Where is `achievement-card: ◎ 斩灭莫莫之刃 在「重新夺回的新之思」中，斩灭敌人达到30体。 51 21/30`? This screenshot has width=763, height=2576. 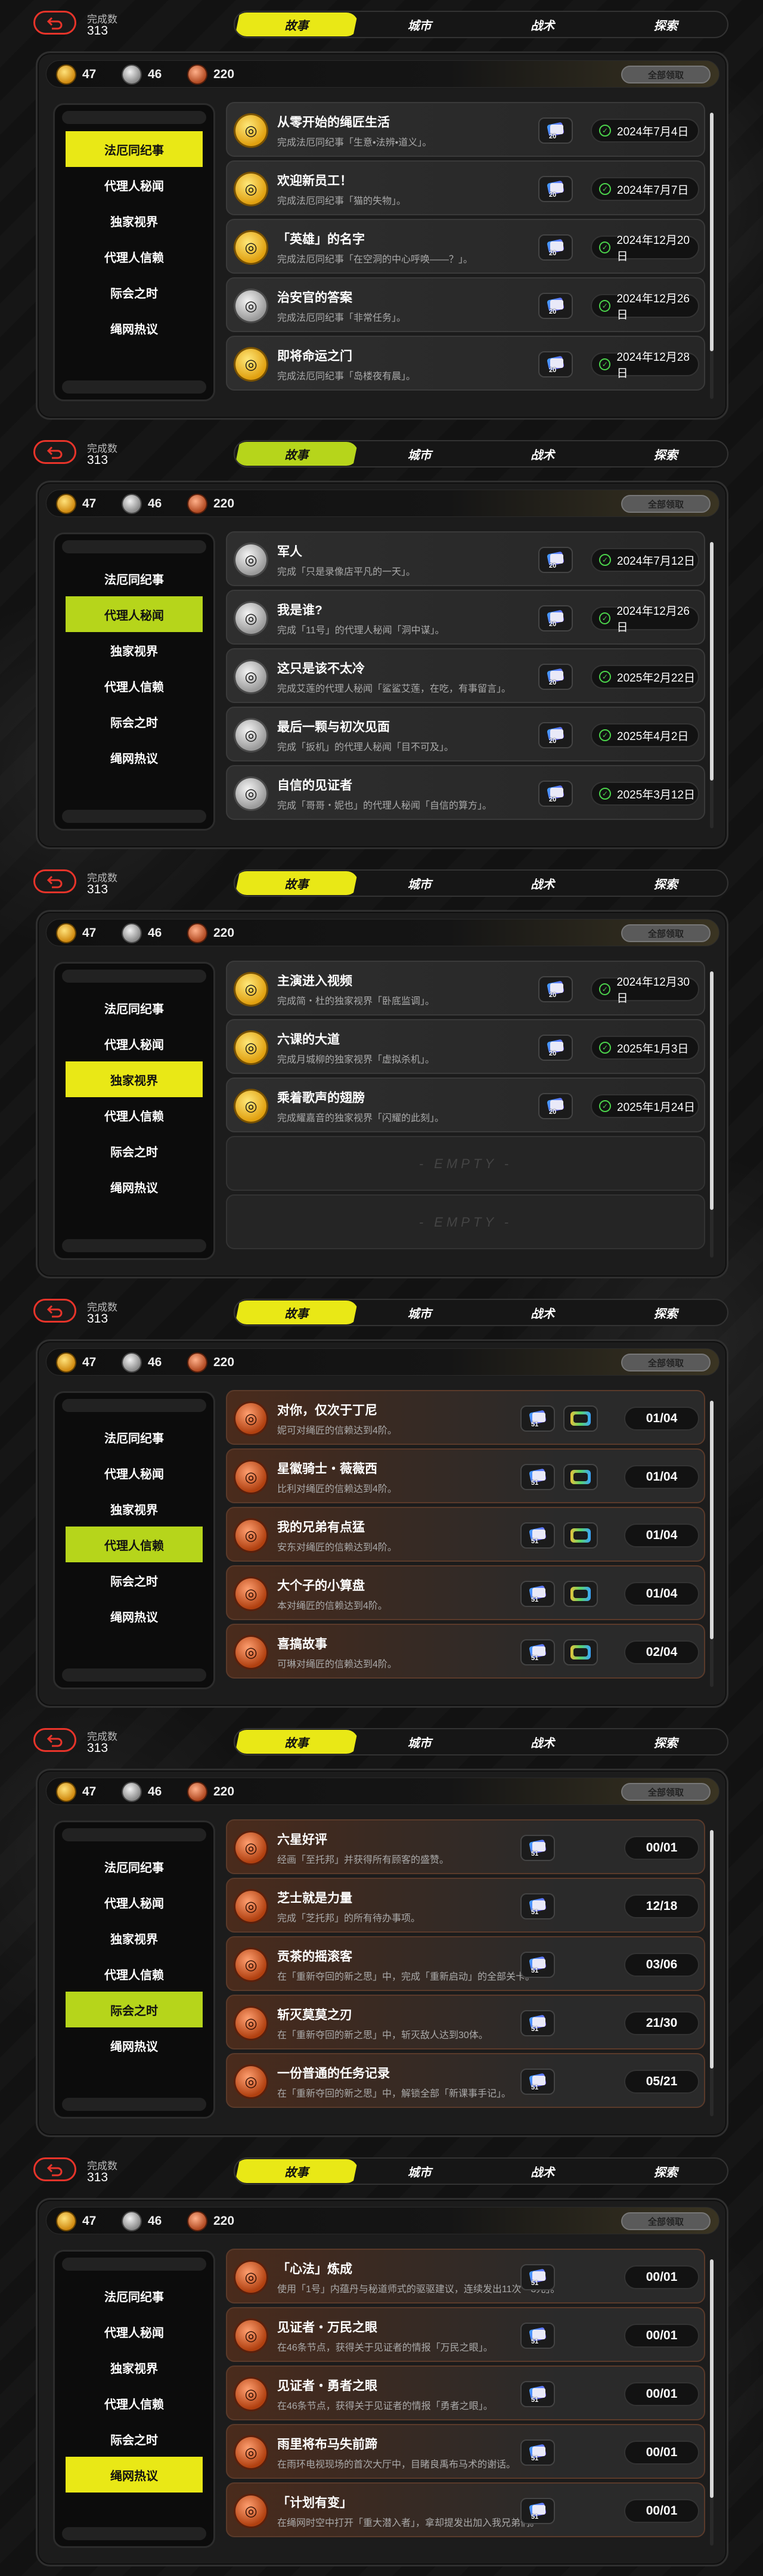 achievement-card: ◎ 斩灭莫莫之刃 在「重新夺回的新之思」中，斩灭敌人达到30体。 51 21/30 is located at coordinates (465, 2022).